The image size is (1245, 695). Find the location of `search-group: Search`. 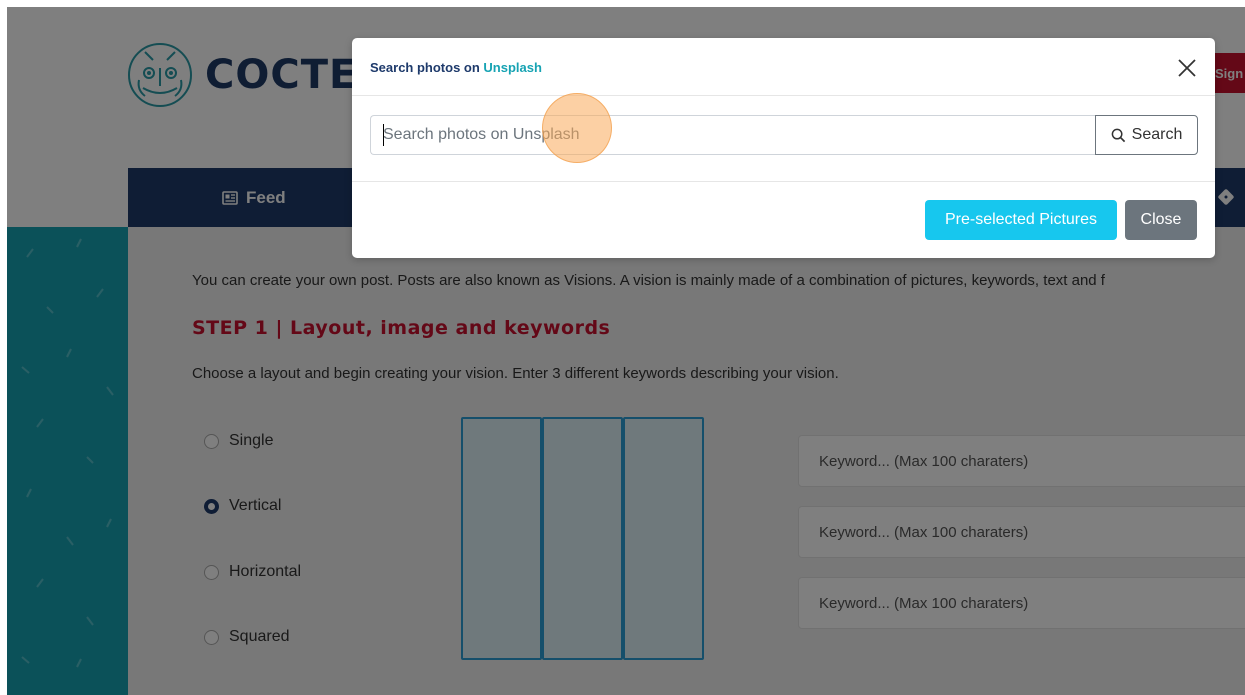

search-group: Search is located at coordinates (784, 135).